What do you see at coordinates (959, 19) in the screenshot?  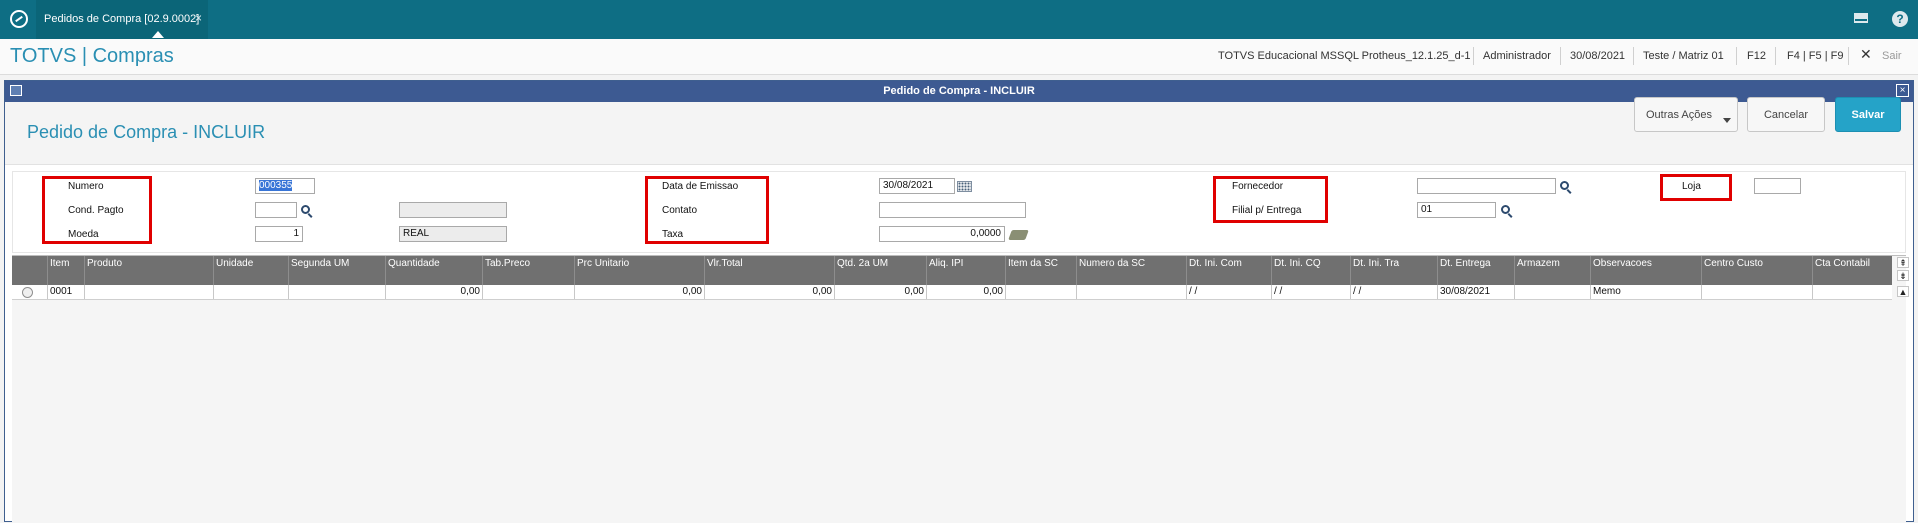 I see `top-bar: Pedidos de Compra [02.9.0002] × ?` at bounding box center [959, 19].